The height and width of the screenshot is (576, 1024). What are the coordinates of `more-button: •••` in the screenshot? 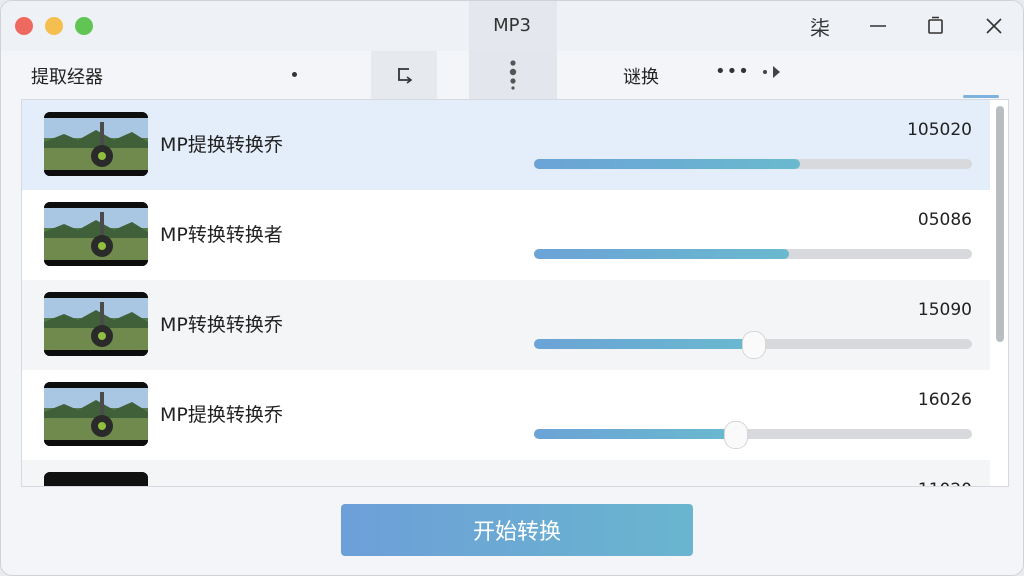 It's located at (732, 71).